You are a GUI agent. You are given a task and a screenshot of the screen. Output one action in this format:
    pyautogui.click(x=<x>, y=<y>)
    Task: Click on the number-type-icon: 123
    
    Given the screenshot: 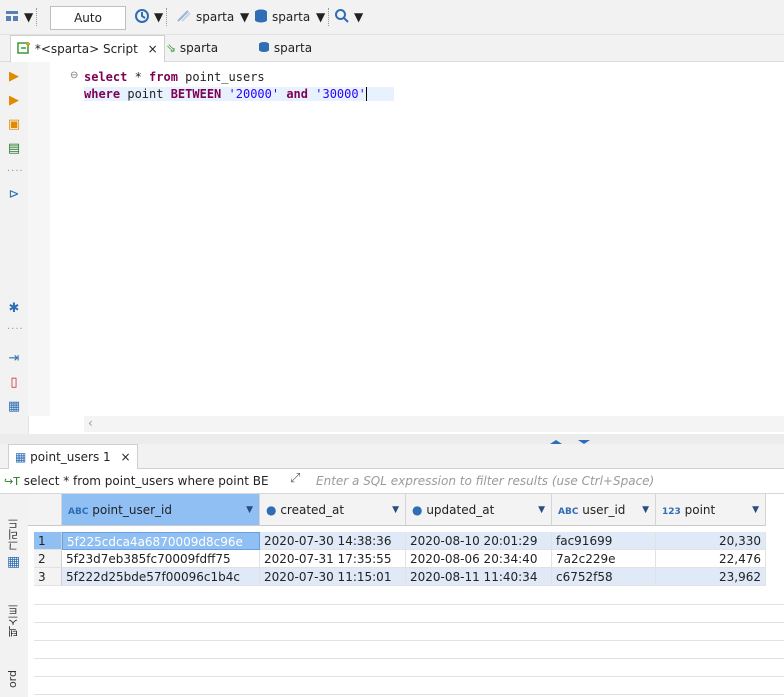 What is the action you would take?
    pyautogui.click(x=671, y=512)
    